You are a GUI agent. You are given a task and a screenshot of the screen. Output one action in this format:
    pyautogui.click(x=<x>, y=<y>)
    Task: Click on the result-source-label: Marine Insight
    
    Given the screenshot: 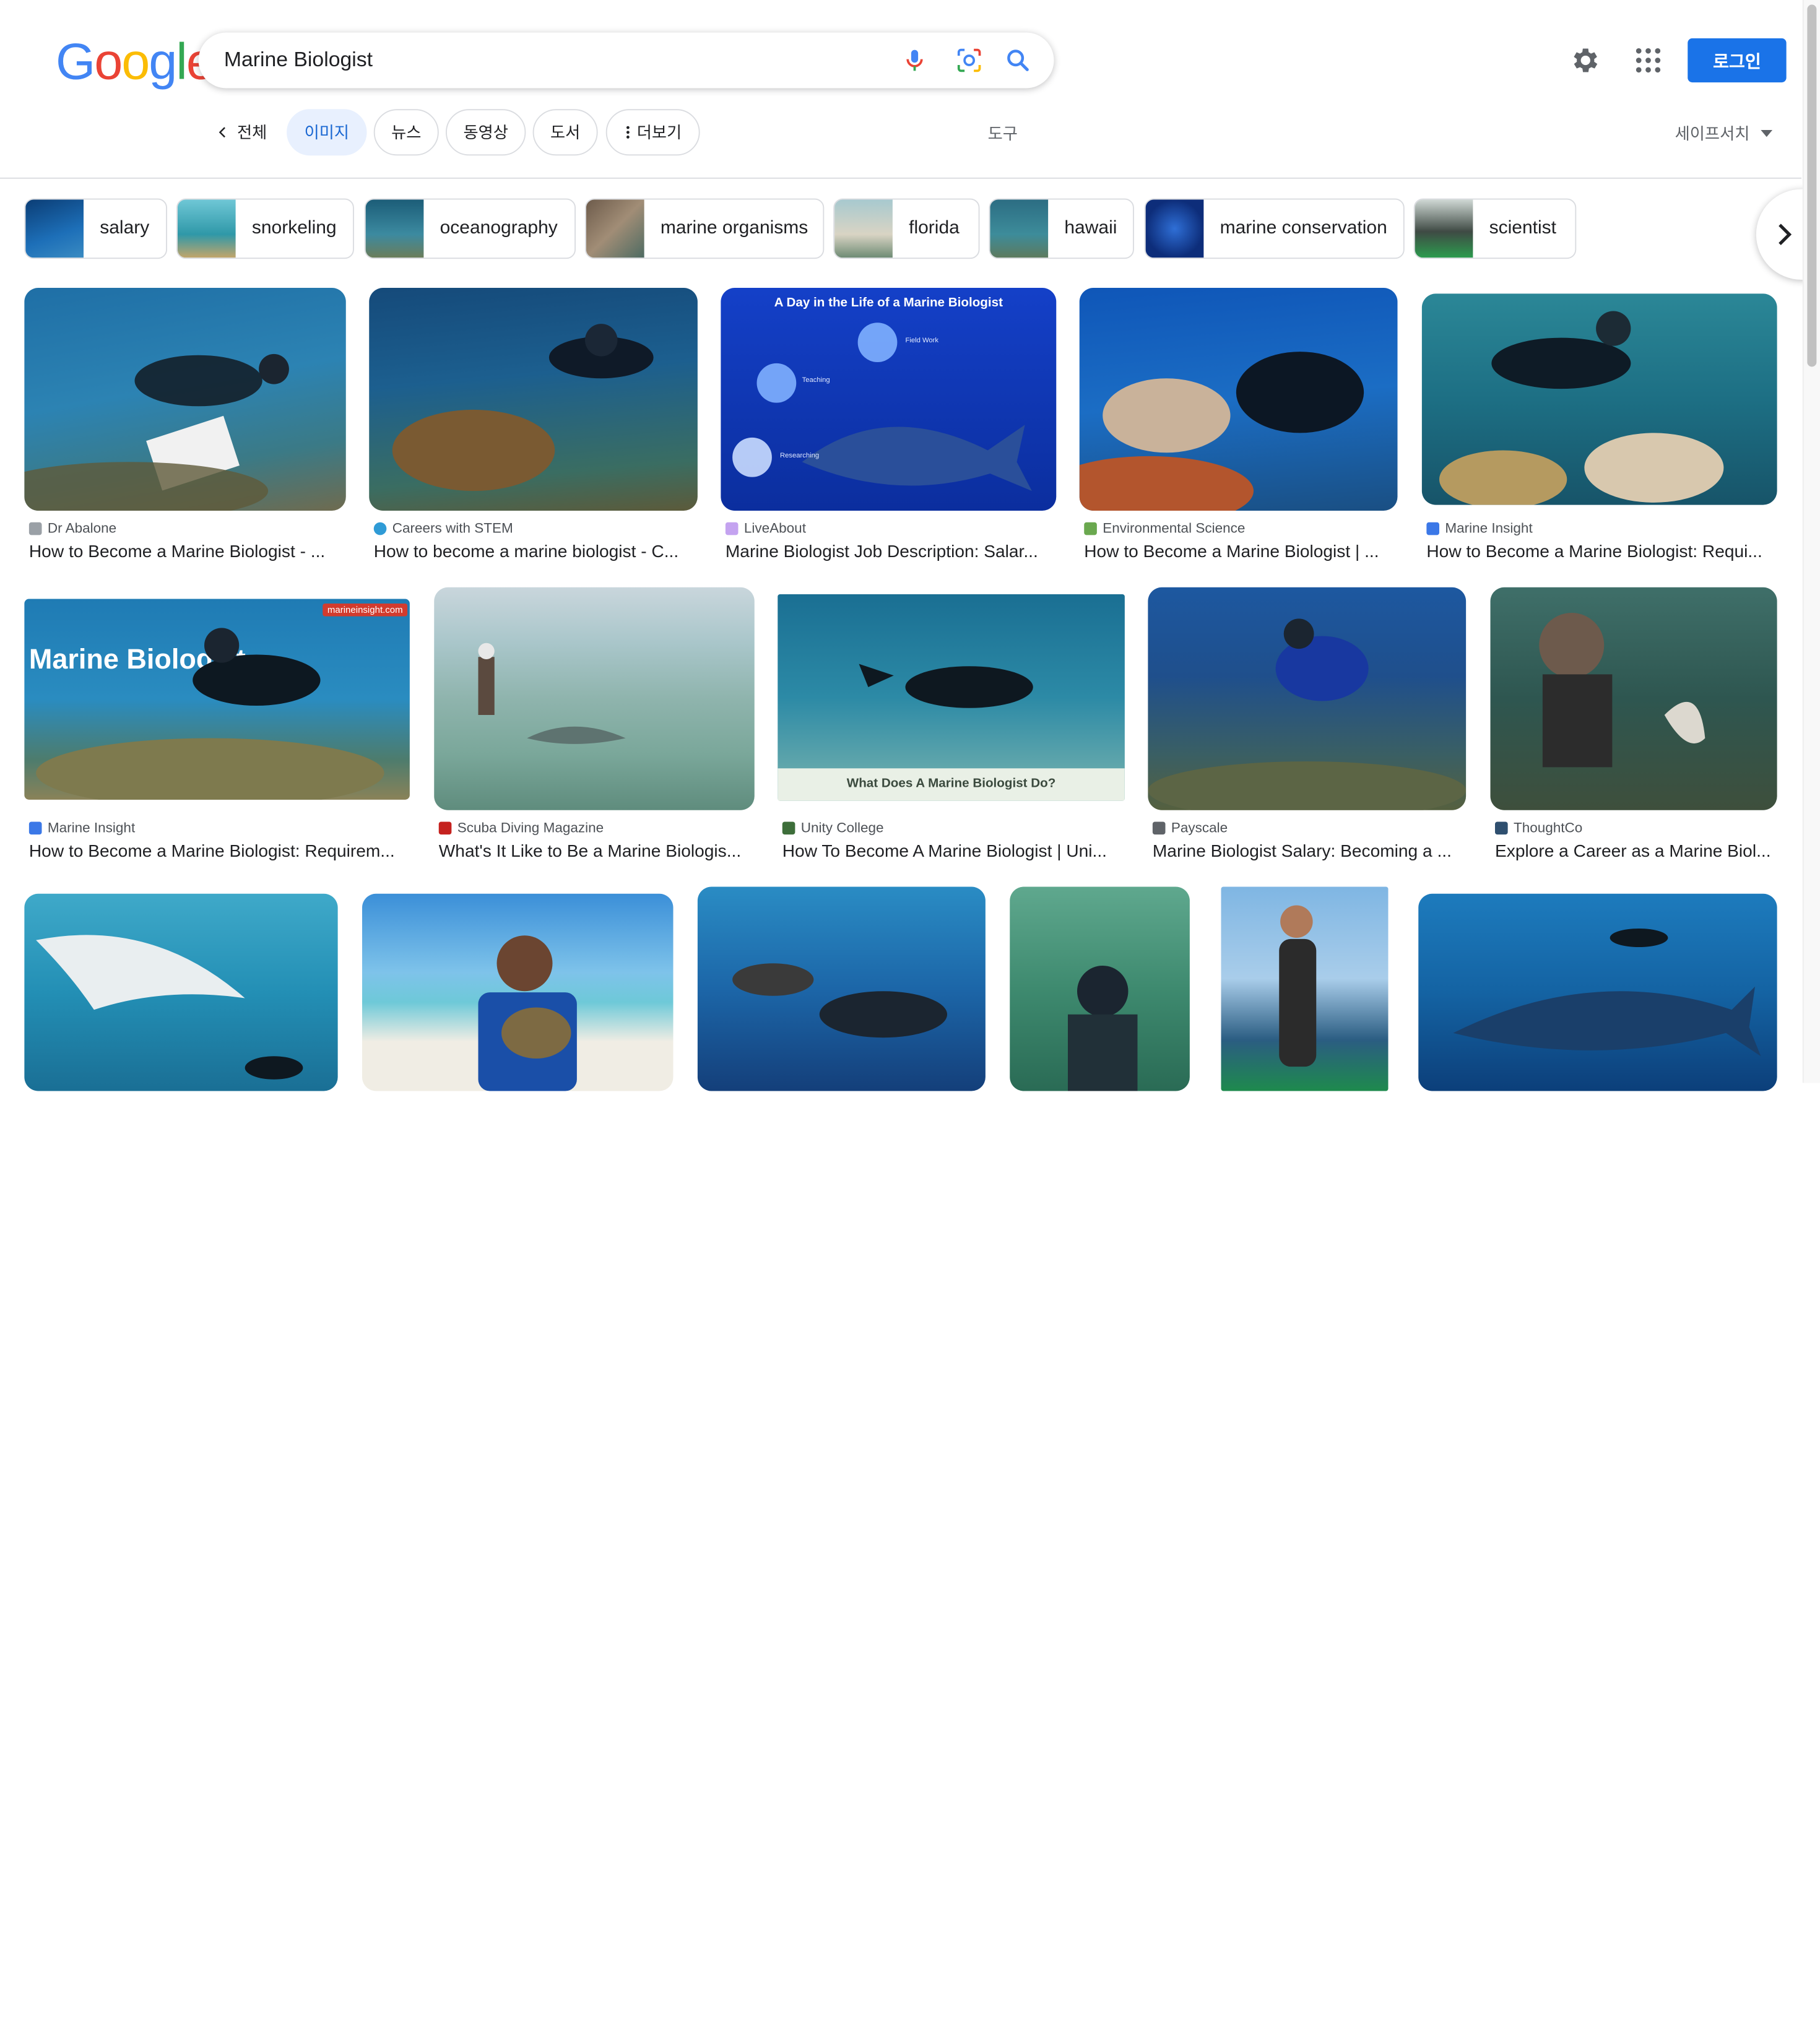 What is the action you would take?
    pyautogui.click(x=92, y=827)
    